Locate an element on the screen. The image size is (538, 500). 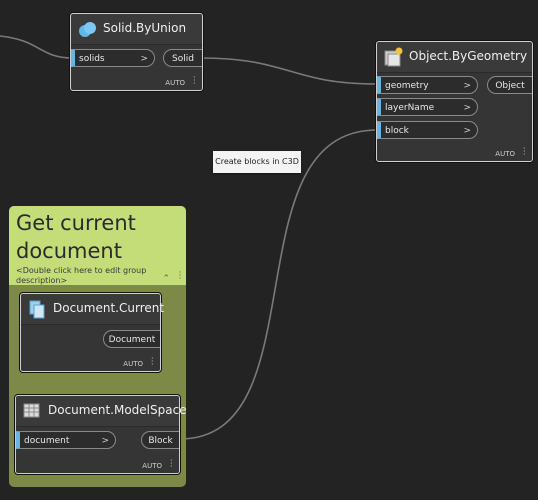
port-label: solids is located at coordinates (92, 59).